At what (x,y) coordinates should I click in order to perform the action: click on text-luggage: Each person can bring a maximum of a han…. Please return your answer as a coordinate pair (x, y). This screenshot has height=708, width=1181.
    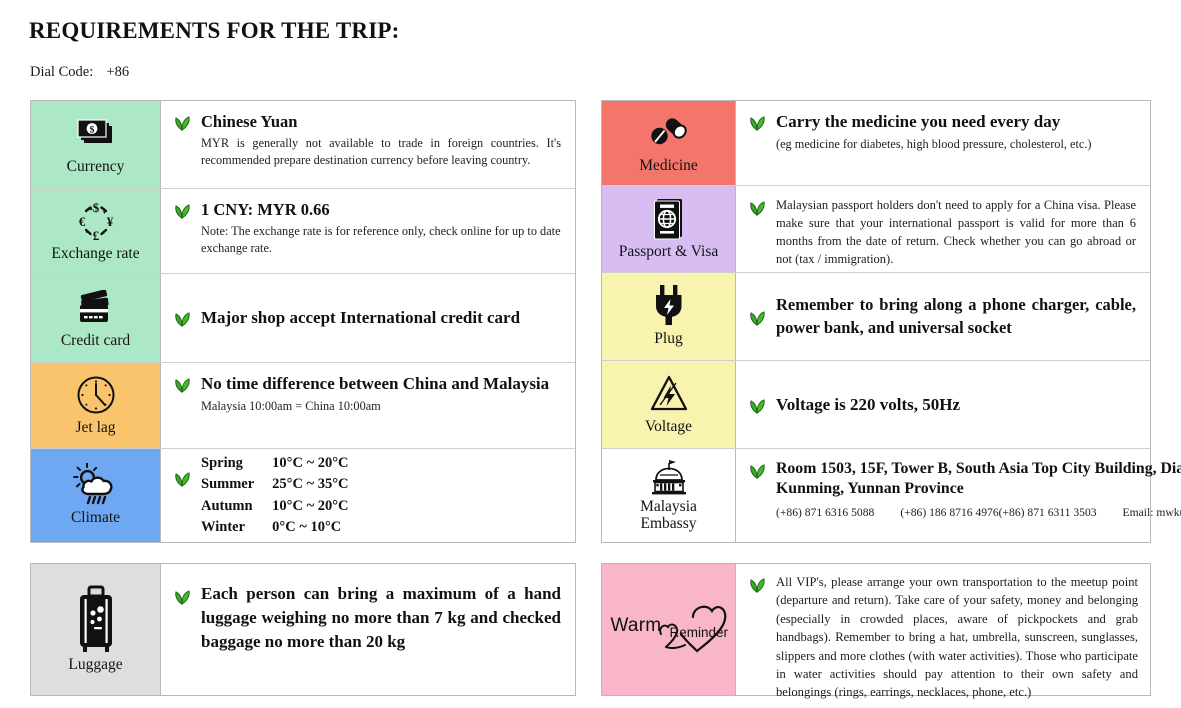
    Looking at the image, I should click on (381, 618).